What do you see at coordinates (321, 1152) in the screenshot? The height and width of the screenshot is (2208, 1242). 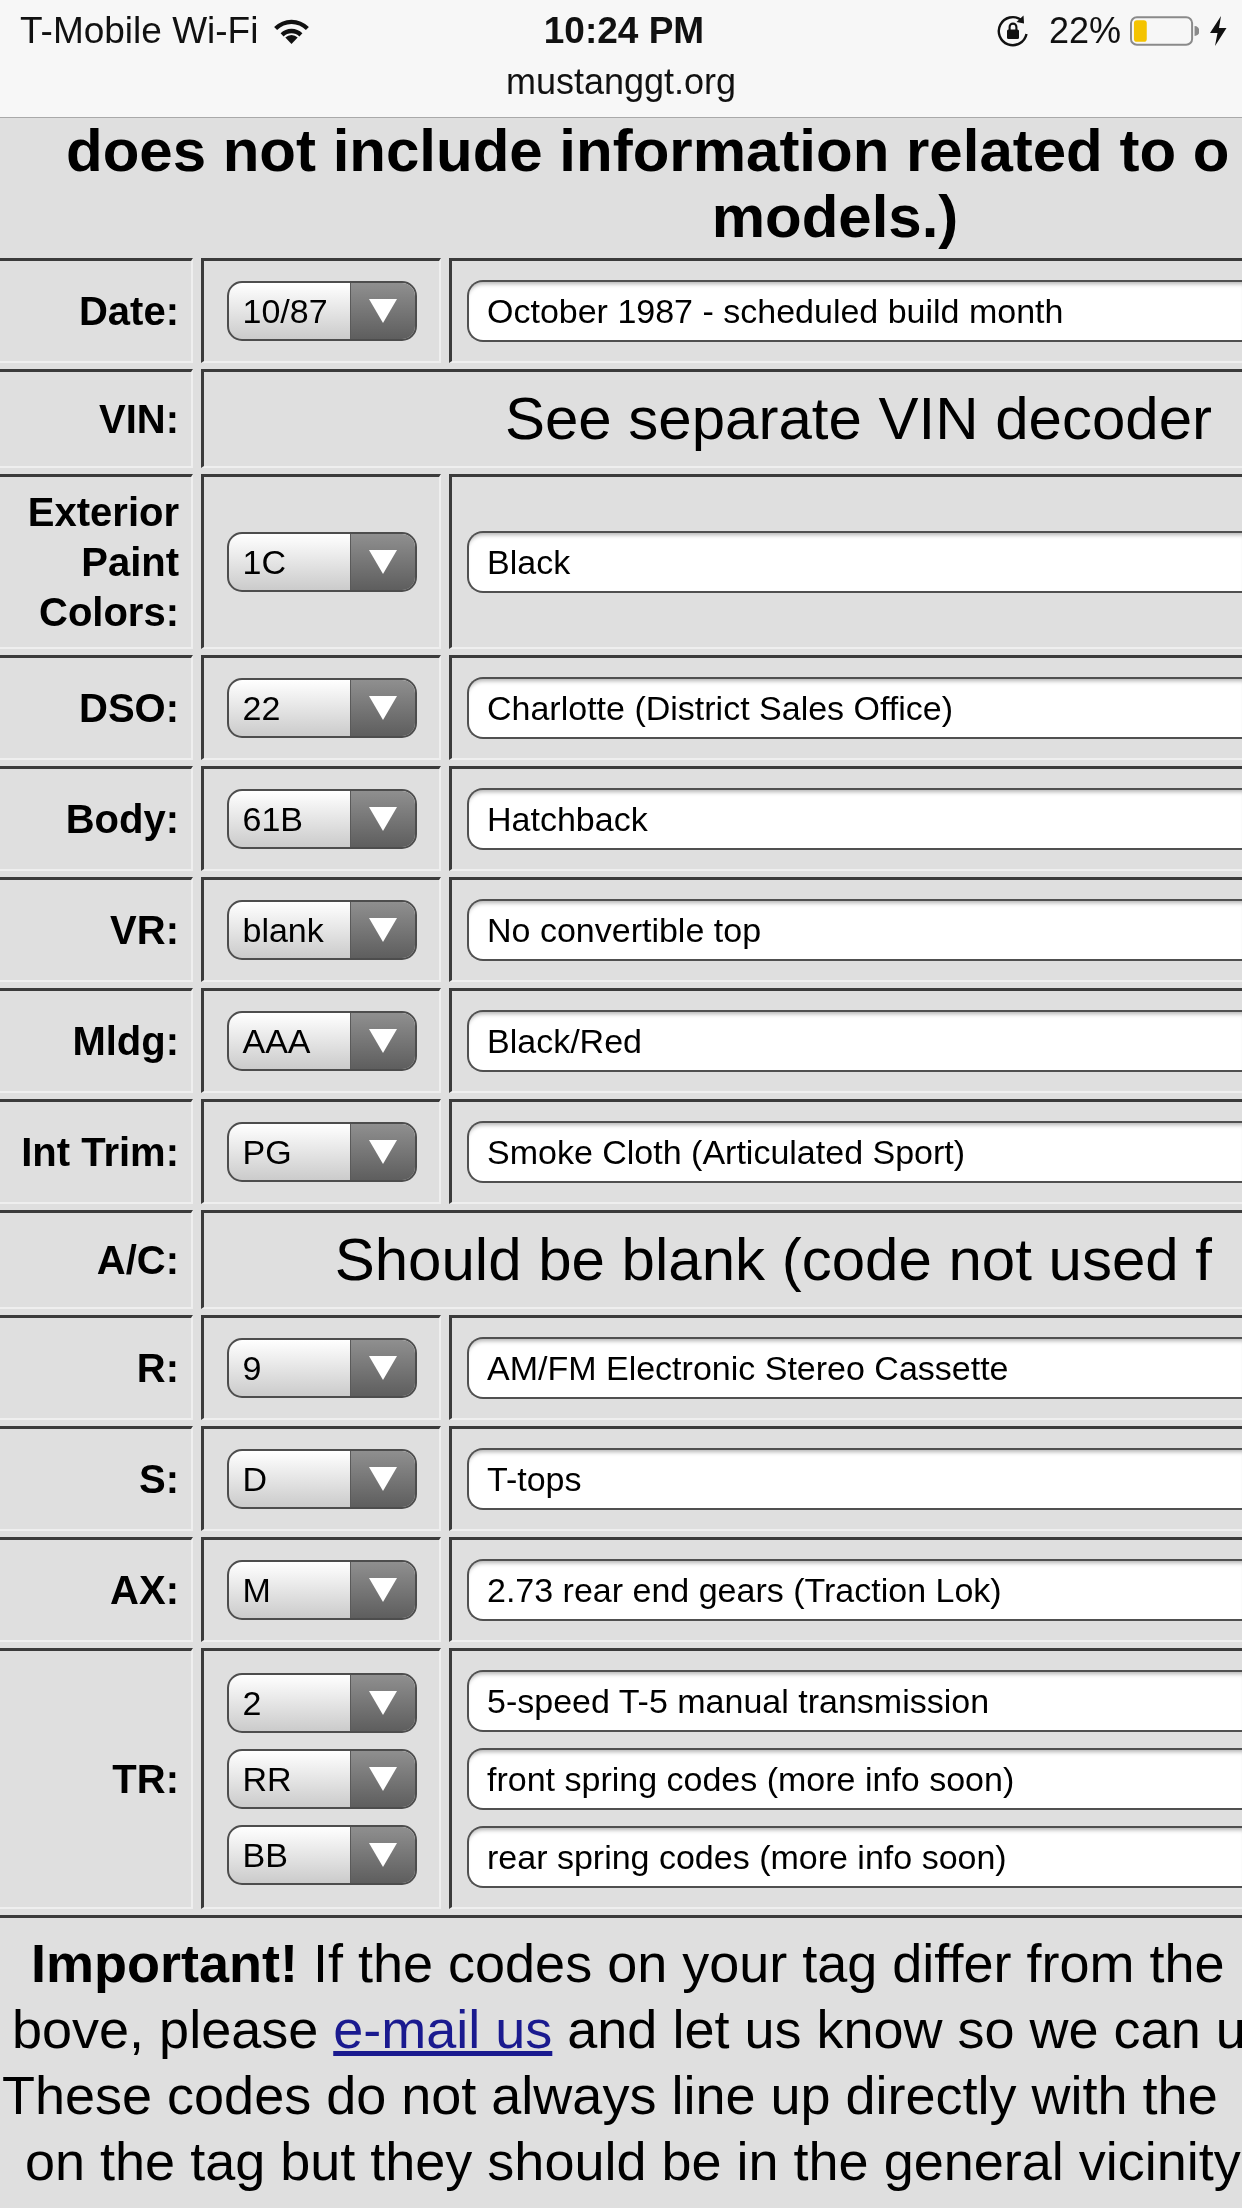 I see `code-dropdown: PG` at bounding box center [321, 1152].